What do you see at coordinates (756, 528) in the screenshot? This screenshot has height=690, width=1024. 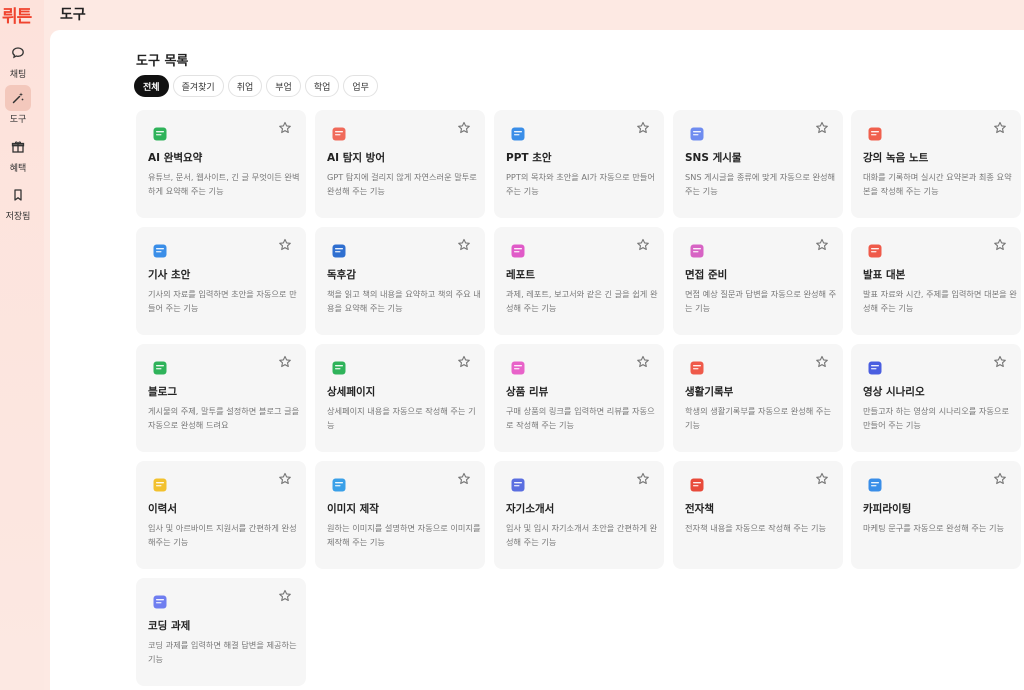 I see `tool-card-description: 전자책 내용을 자동으로 작성해 주는 기능` at bounding box center [756, 528].